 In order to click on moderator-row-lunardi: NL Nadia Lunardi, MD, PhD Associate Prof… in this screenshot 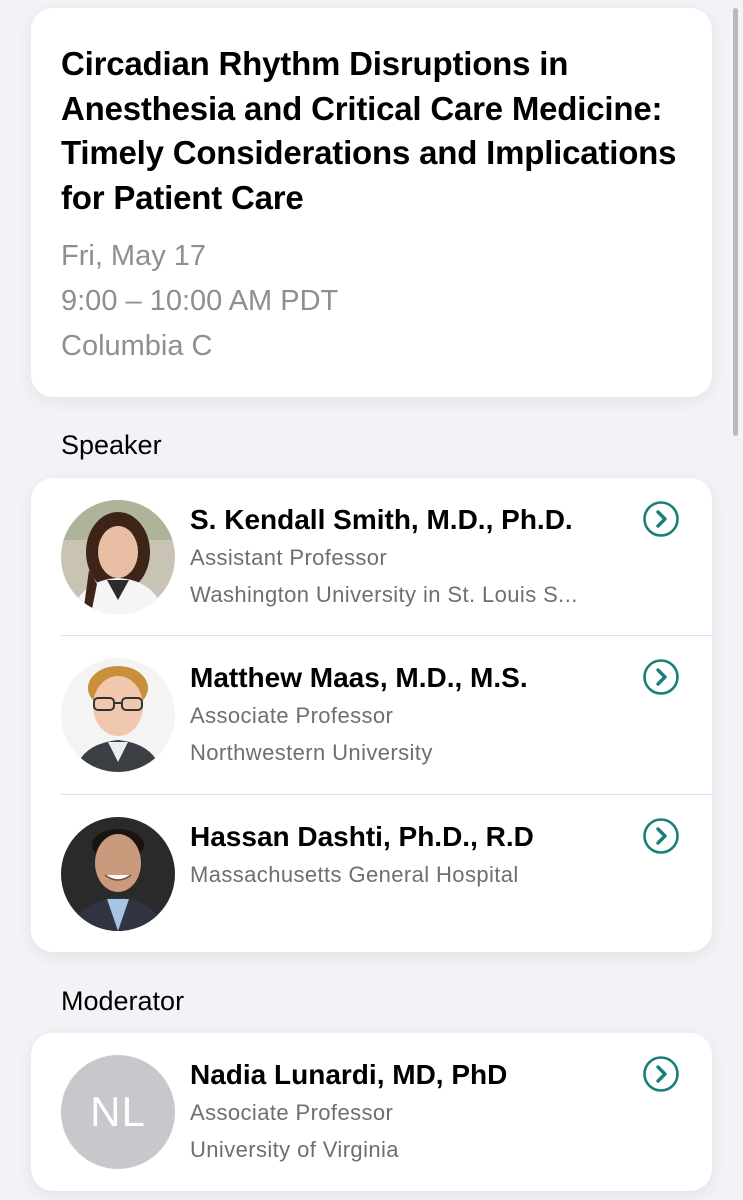, I will do `click(371, 1112)`.